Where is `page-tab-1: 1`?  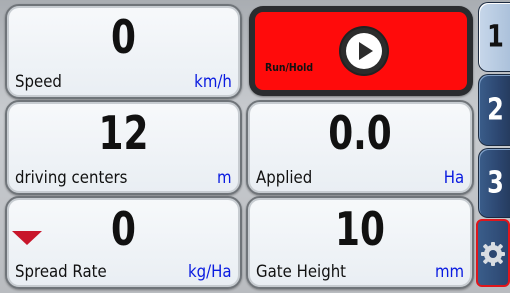
page-tab-1: 1 is located at coordinates (494, 37).